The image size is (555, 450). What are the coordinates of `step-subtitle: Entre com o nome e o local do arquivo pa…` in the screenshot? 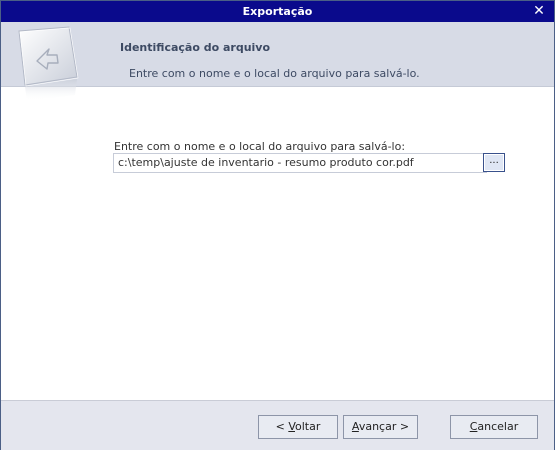 It's located at (274, 73).